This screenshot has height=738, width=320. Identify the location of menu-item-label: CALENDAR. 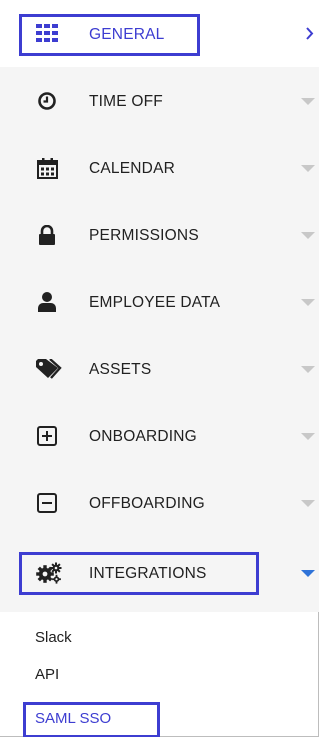
(132, 168).